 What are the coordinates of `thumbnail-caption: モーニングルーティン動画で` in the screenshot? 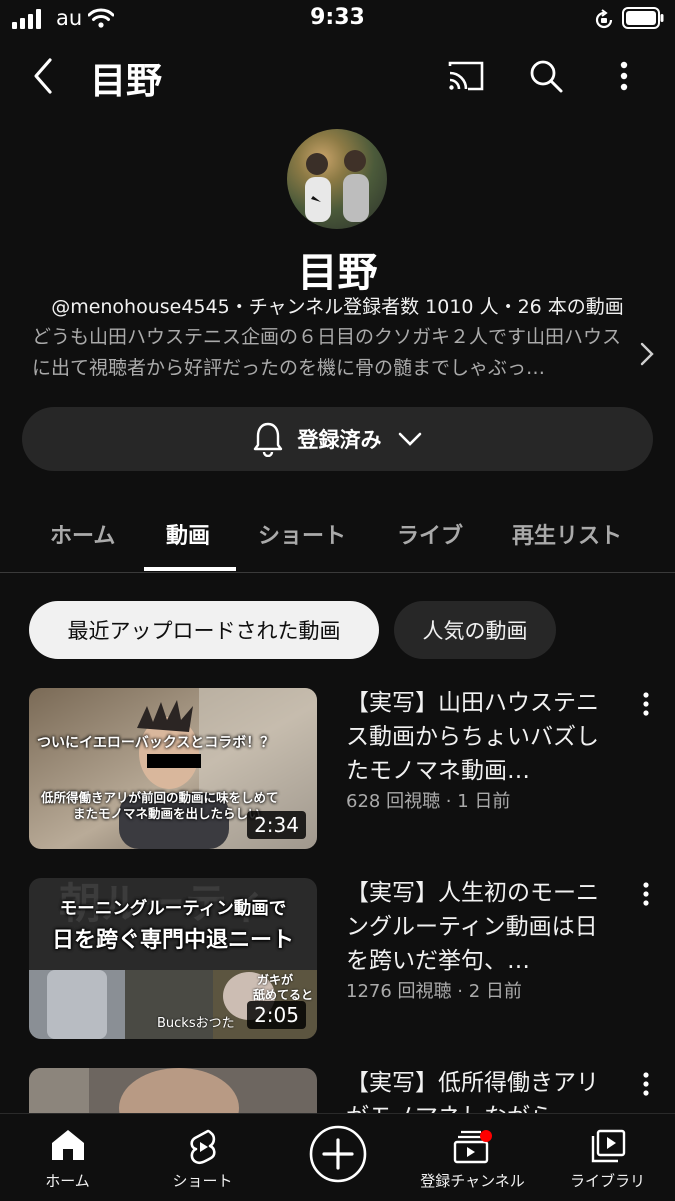 It's located at (173, 909).